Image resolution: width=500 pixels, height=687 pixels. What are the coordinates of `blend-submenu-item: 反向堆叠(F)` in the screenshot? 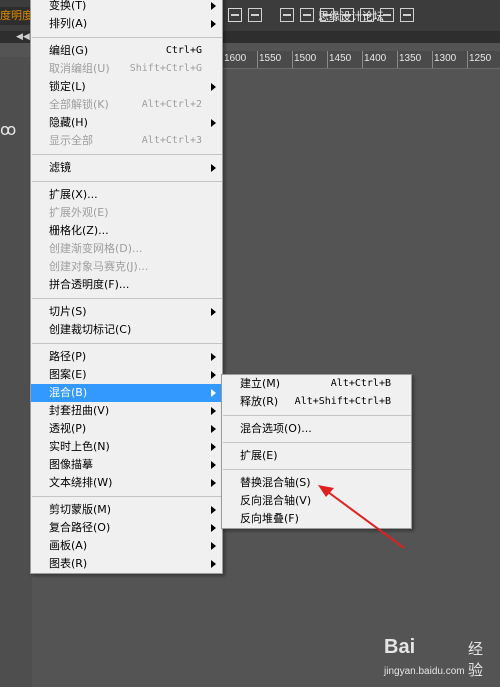 It's located at (316, 519).